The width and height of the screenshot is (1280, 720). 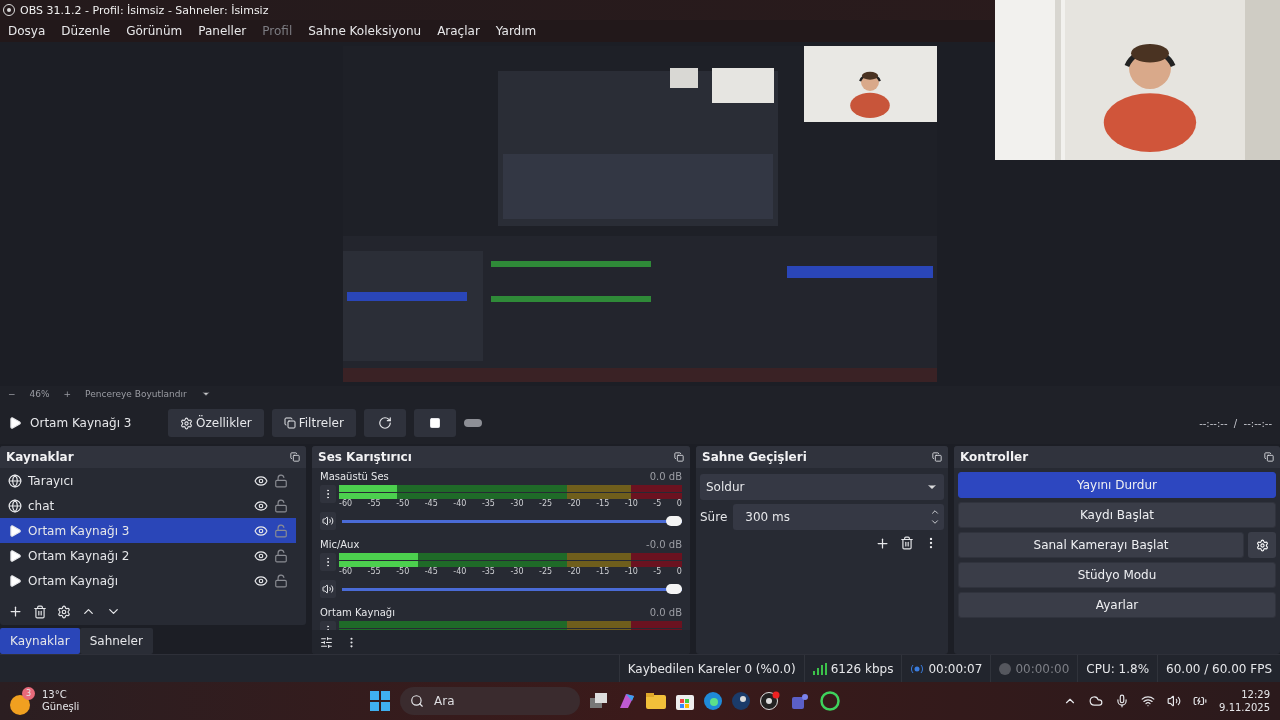 What do you see at coordinates (822, 487) in the screenshot?
I see `transition-dropdown: Soldur` at bounding box center [822, 487].